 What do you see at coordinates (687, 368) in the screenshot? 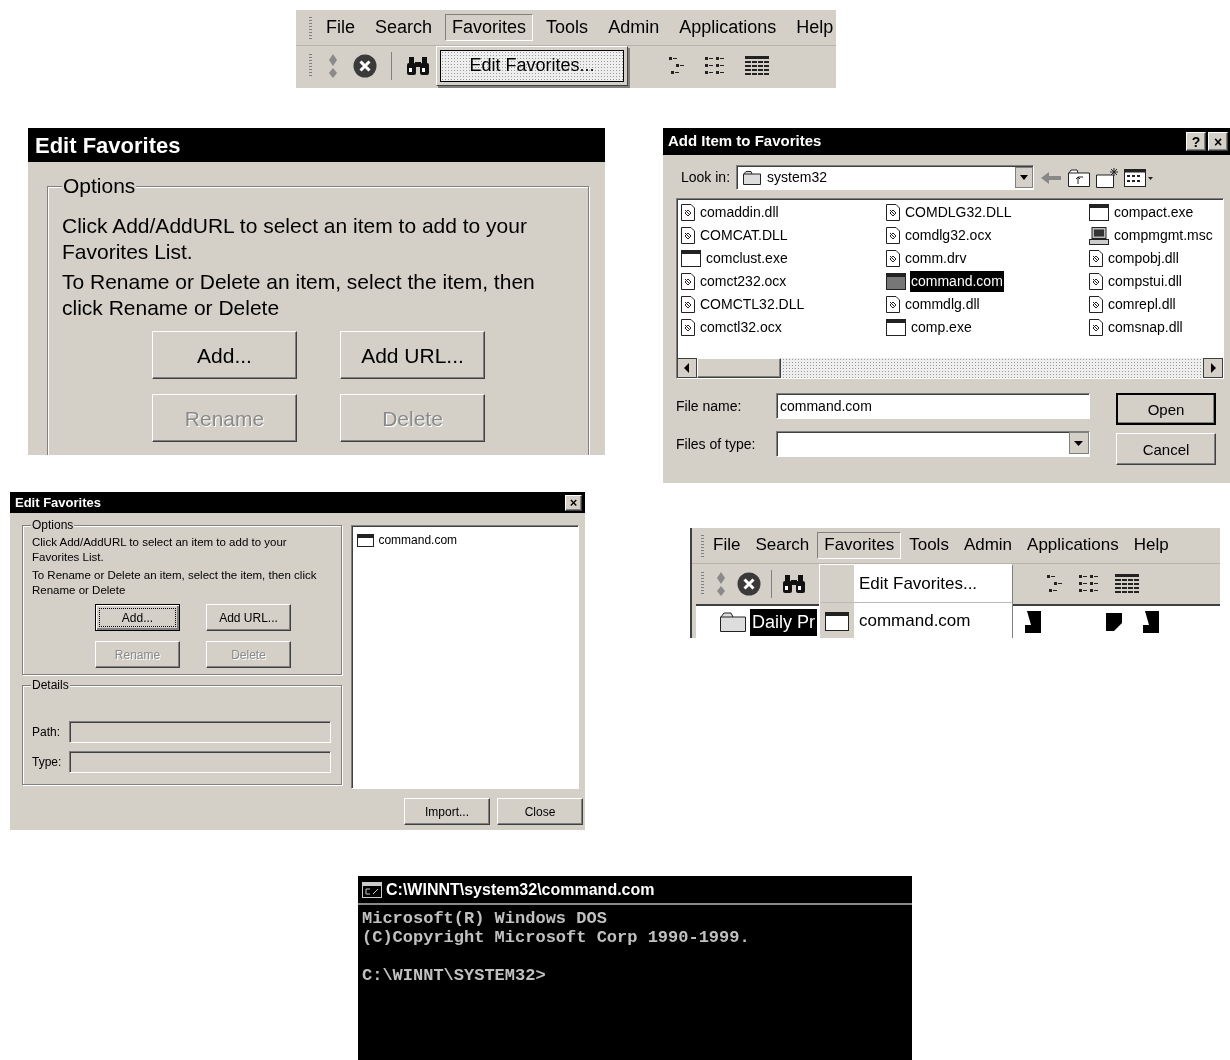
I see `scroll-left-icon` at bounding box center [687, 368].